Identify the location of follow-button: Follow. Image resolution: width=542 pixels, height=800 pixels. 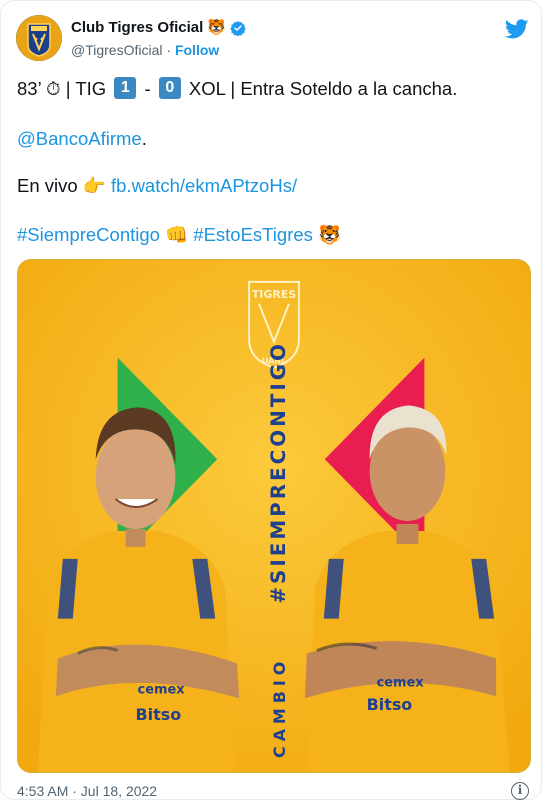
(197, 50).